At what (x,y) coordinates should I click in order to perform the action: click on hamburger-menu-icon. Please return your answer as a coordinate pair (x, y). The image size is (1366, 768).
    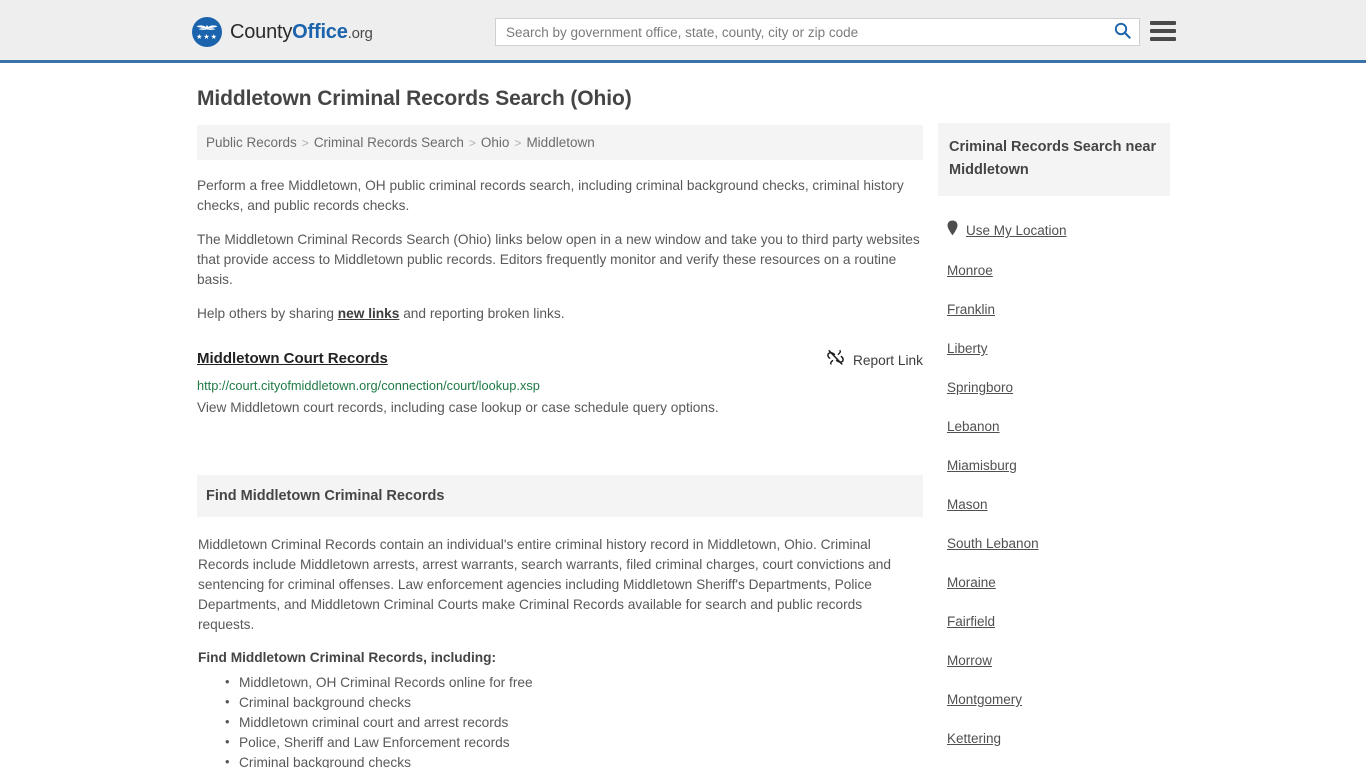
    Looking at the image, I should click on (1163, 31).